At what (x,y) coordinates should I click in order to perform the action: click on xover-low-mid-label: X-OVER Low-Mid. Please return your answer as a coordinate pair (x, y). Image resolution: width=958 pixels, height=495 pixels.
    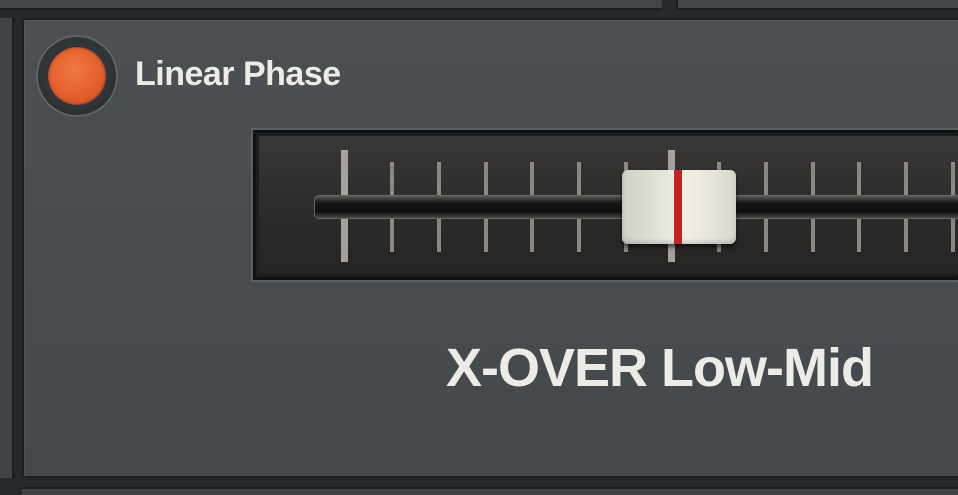
    Looking at the image, I should click on (660, 368).